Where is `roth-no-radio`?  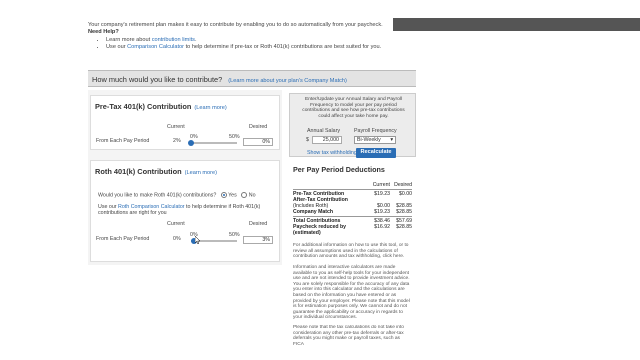 roth-no-radio is located at coordinates (244, 195).